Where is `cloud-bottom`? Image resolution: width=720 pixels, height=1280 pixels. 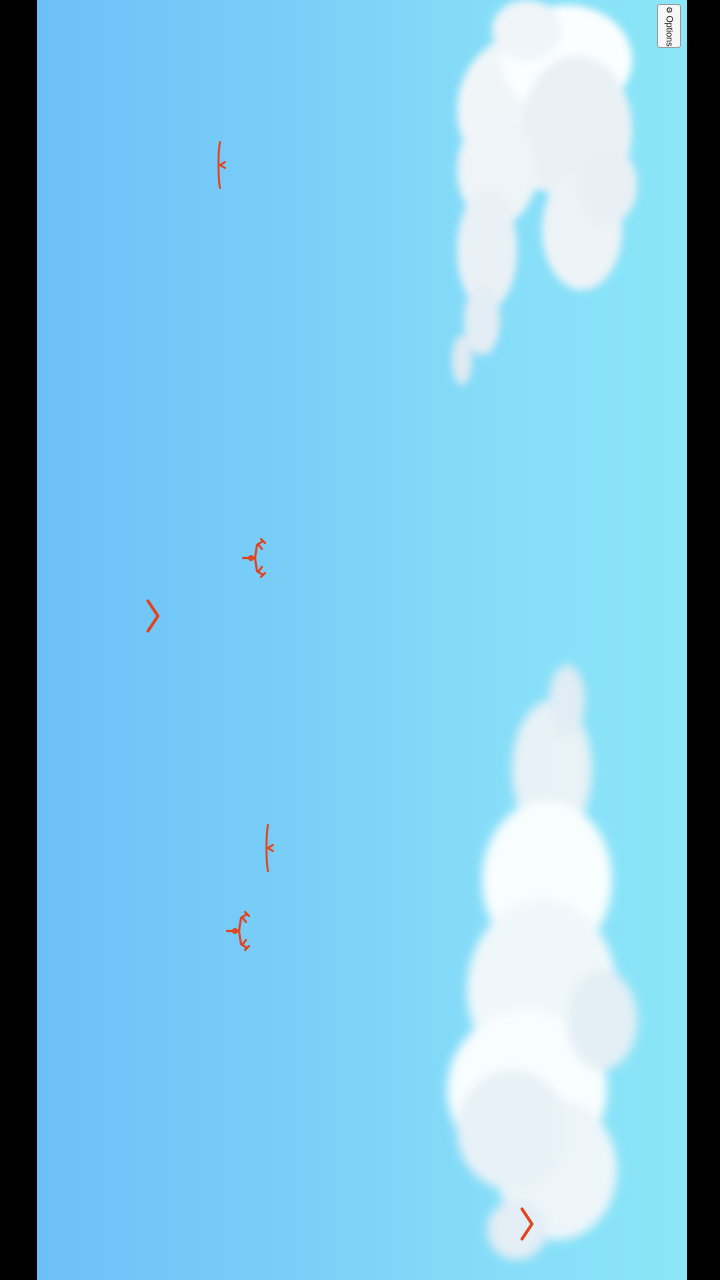
cloud-bottom is located at coordinates (542, 962).